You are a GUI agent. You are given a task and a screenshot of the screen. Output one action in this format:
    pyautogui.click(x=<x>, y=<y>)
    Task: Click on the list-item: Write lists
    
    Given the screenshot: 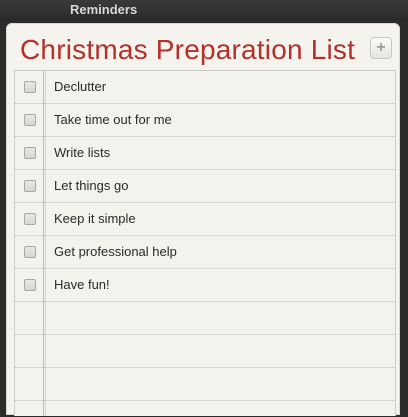 What is the action you would take?
    pyautogui.click(x=205, y=153)
    